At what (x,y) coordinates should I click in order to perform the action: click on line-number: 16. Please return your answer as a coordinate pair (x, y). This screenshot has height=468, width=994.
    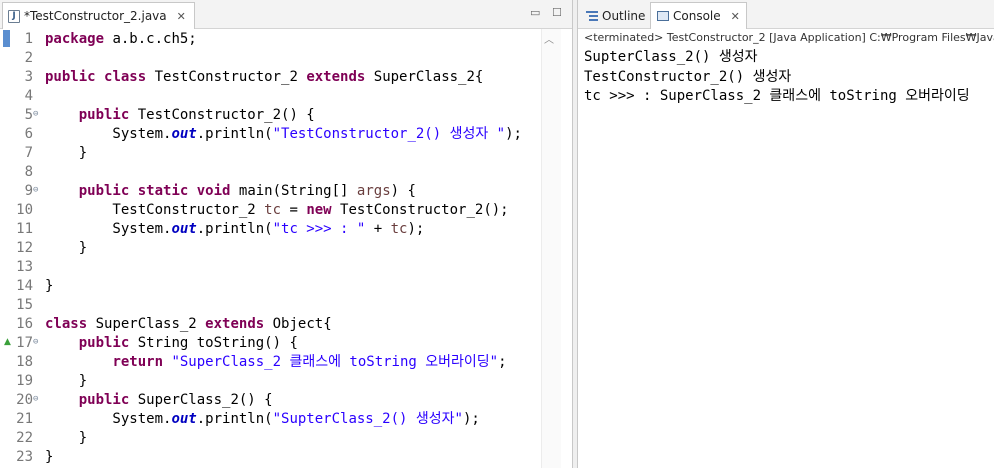
    Looking at the image, I should click on (24, 324).